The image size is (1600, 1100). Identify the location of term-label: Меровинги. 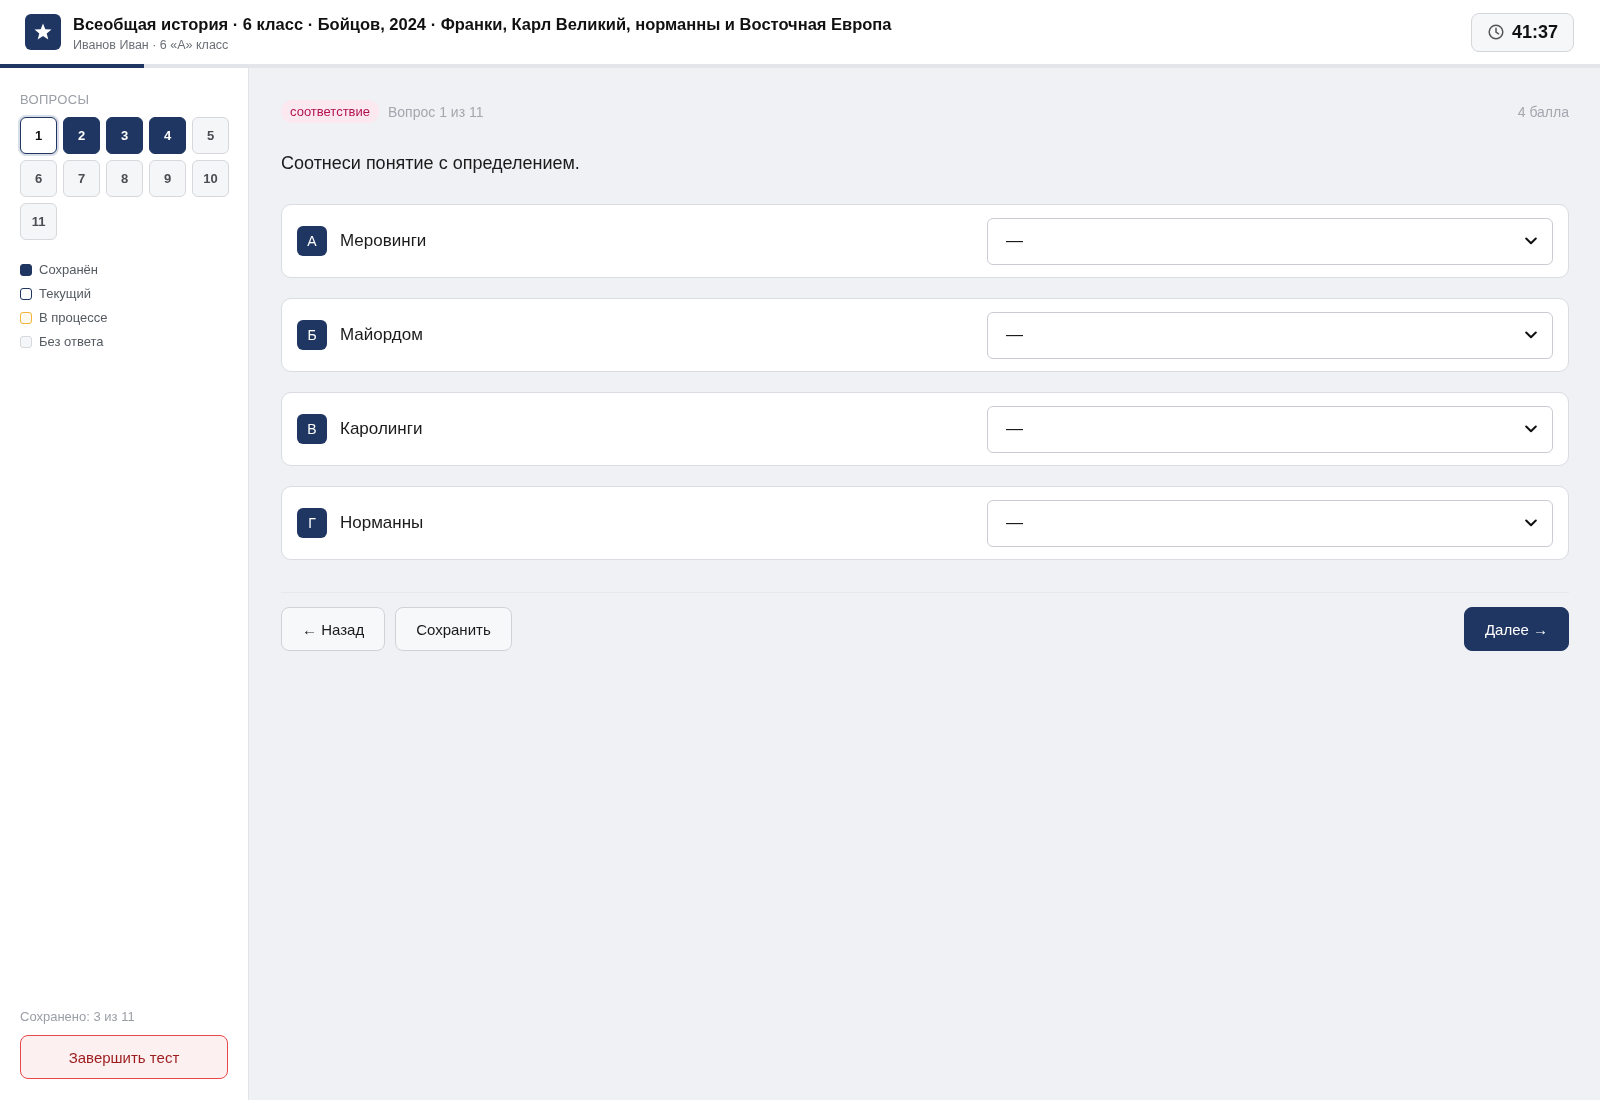
(384, 241).